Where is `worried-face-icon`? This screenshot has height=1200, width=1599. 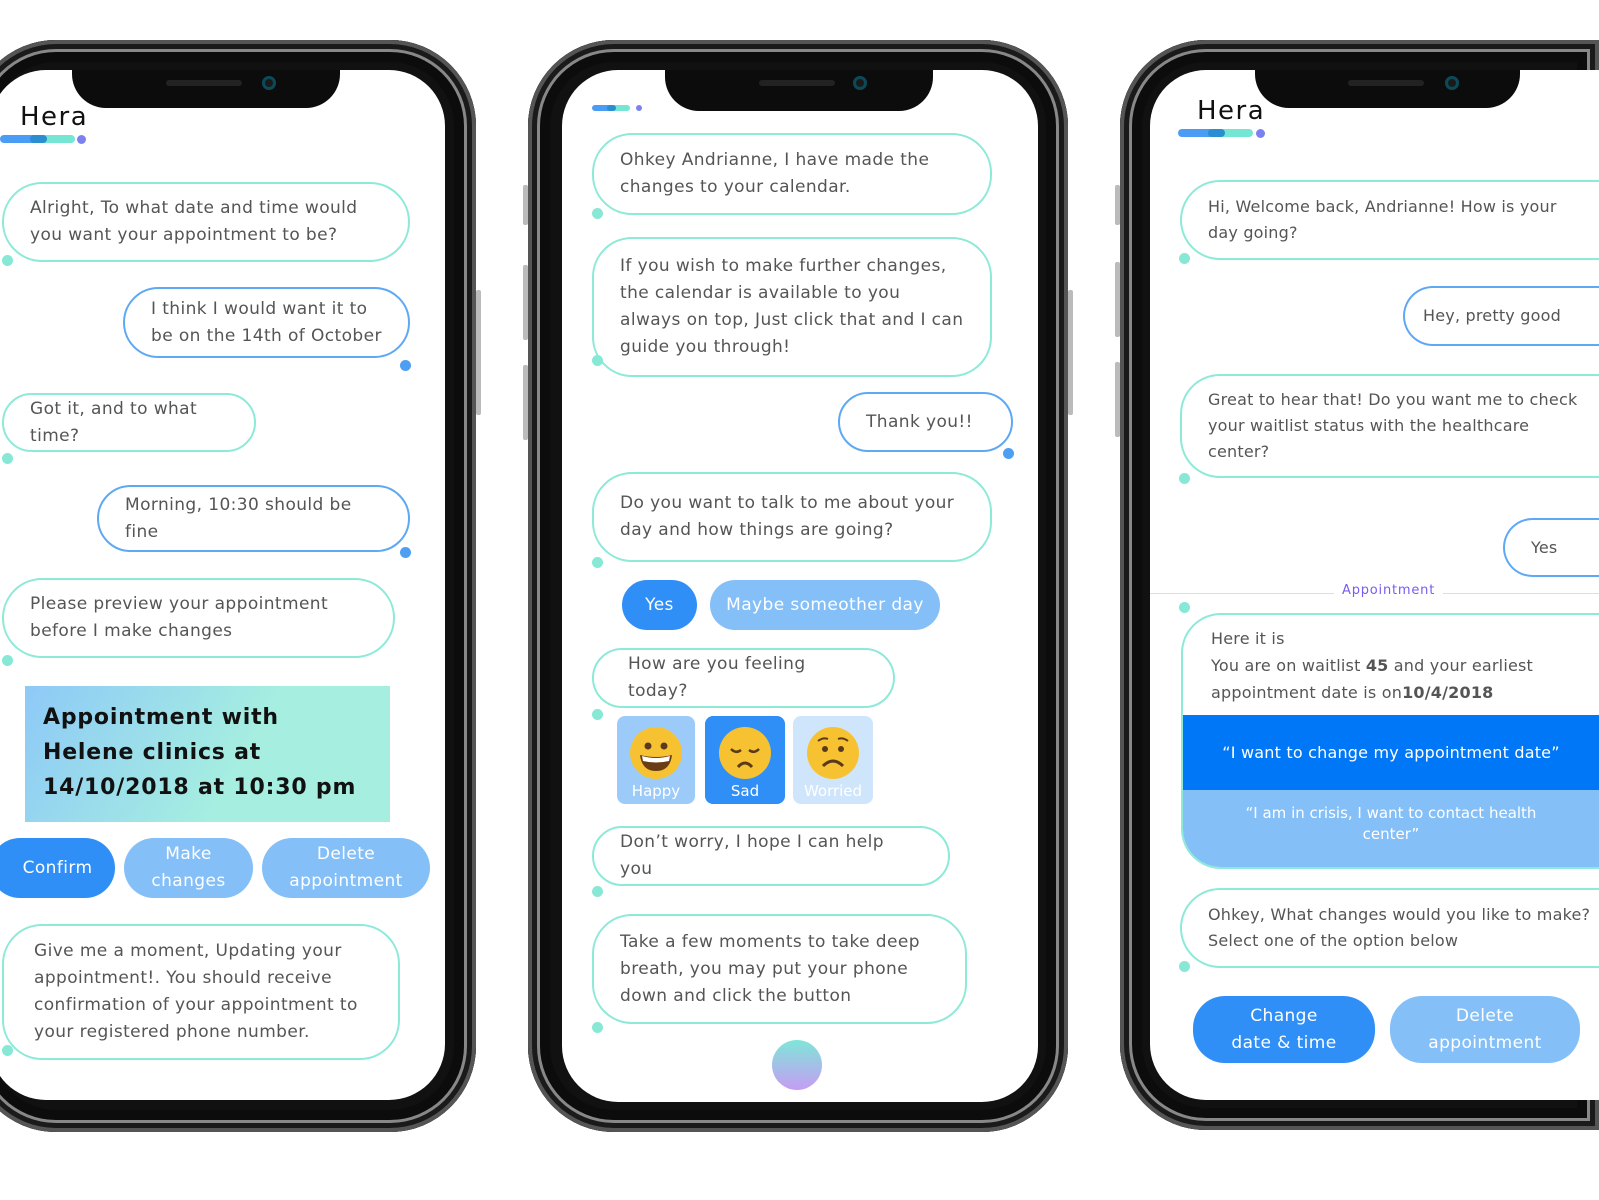 worried-face-icon is located at coordinates (833, 753).